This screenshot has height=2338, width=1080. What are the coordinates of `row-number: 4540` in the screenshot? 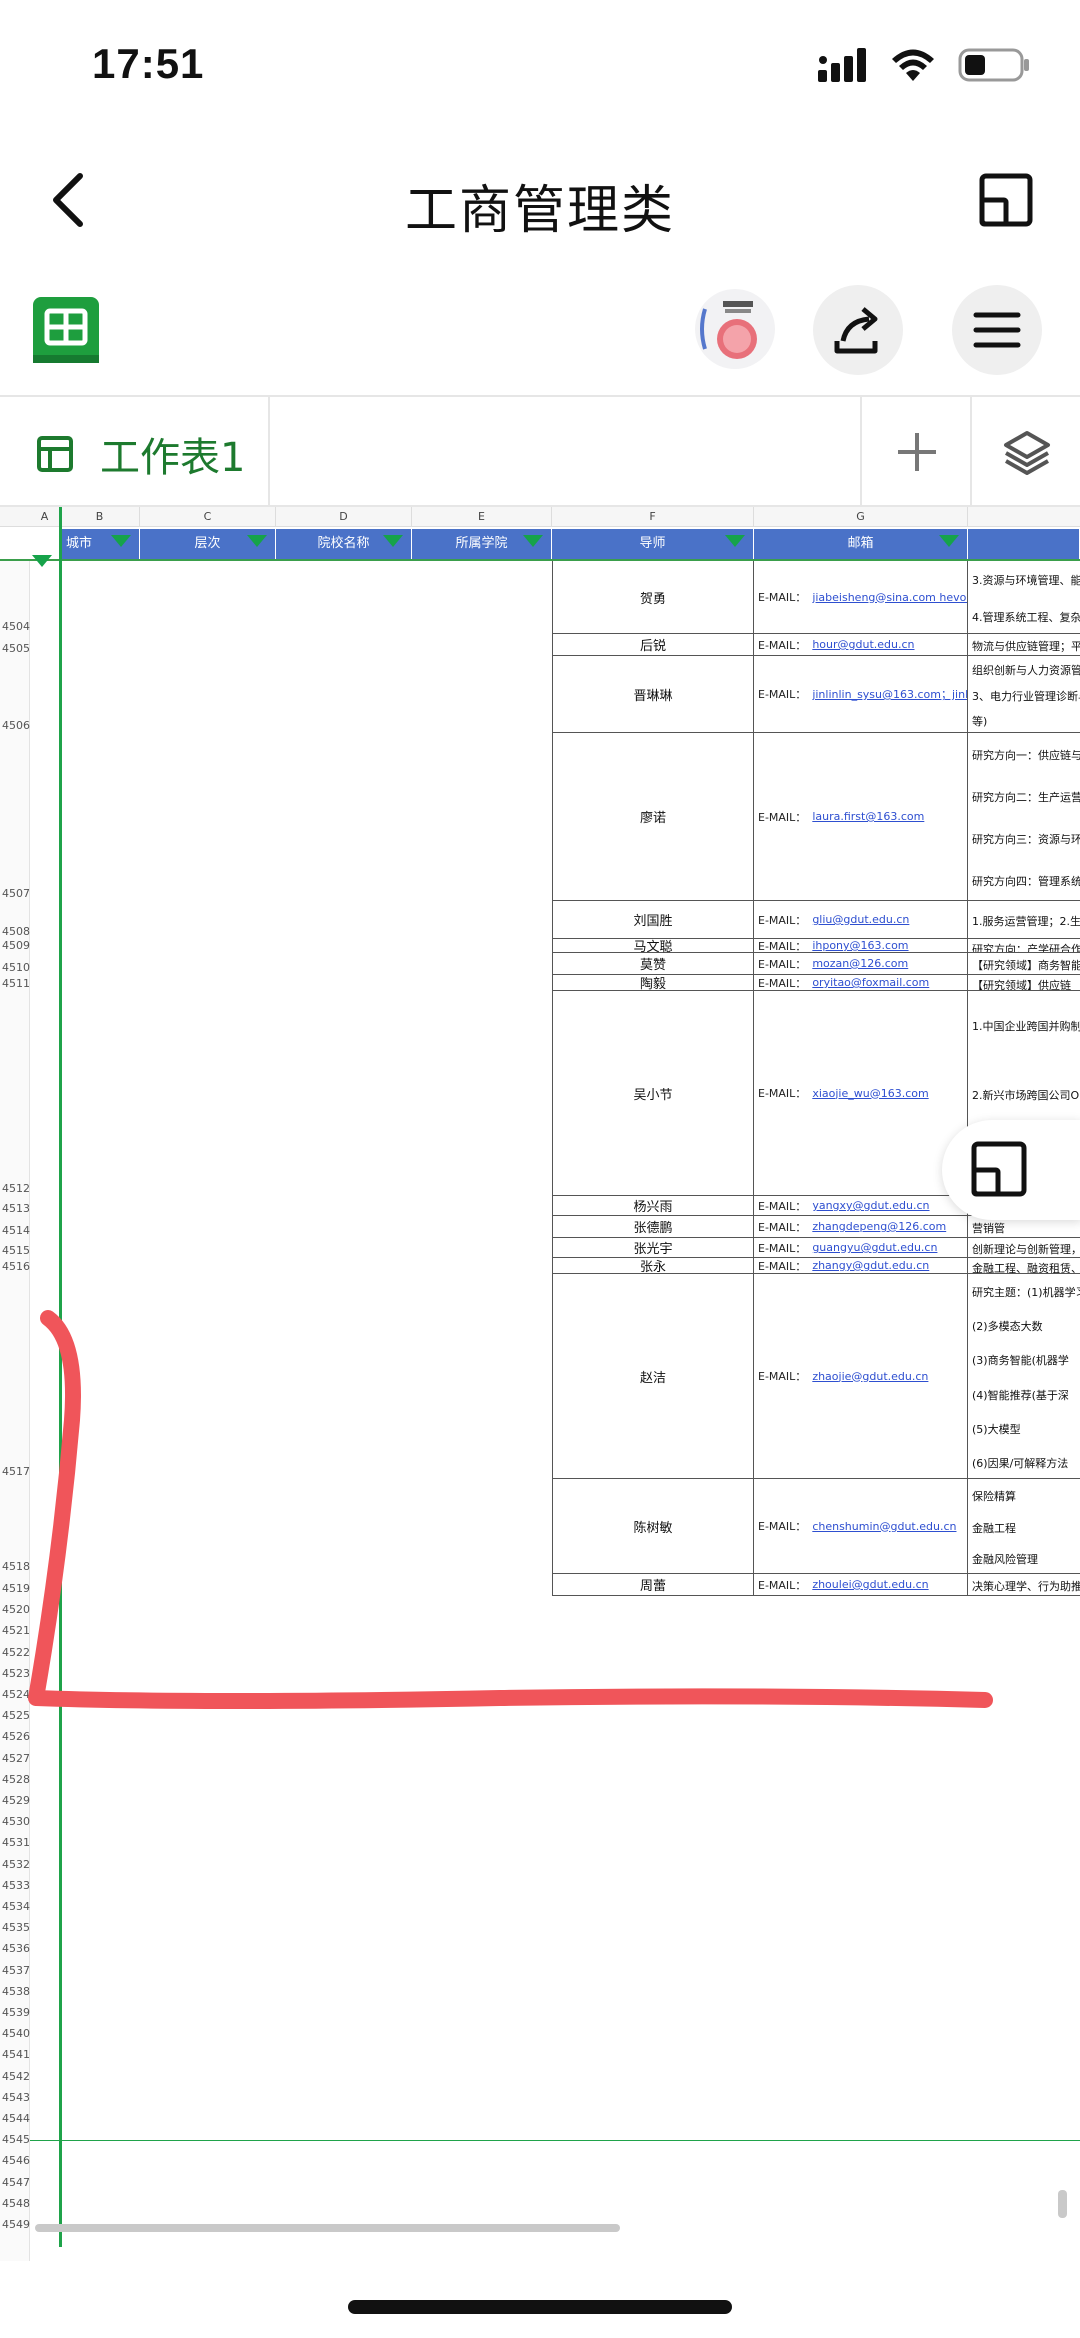 It's located at (16, 2033).